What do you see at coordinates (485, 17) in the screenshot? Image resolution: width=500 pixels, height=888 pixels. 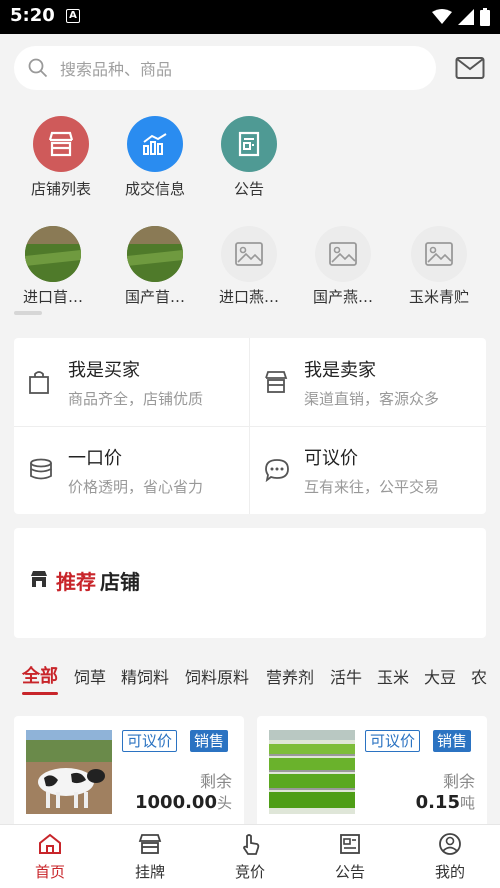 I see `battery-icon` at bounding box center [485, 17].